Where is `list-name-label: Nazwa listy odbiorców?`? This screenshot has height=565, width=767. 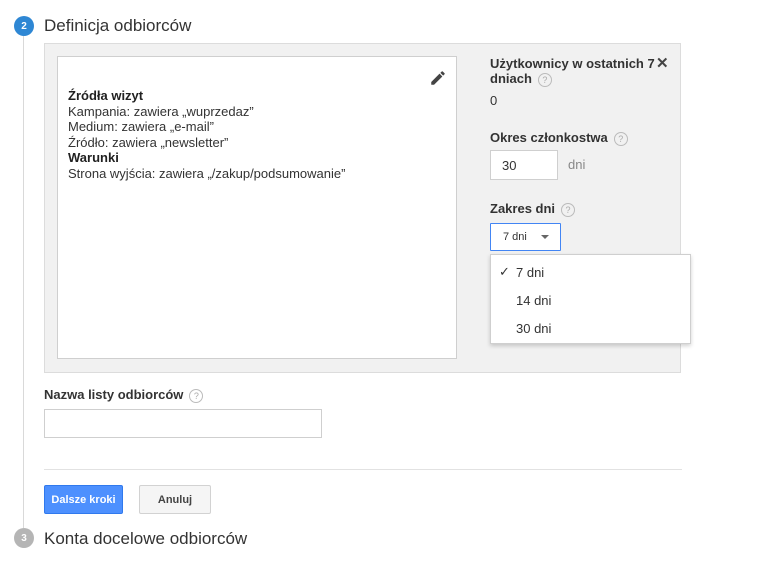 list-name-label: Nazwa listy odbiorców? is located at coordinates (124, 395).